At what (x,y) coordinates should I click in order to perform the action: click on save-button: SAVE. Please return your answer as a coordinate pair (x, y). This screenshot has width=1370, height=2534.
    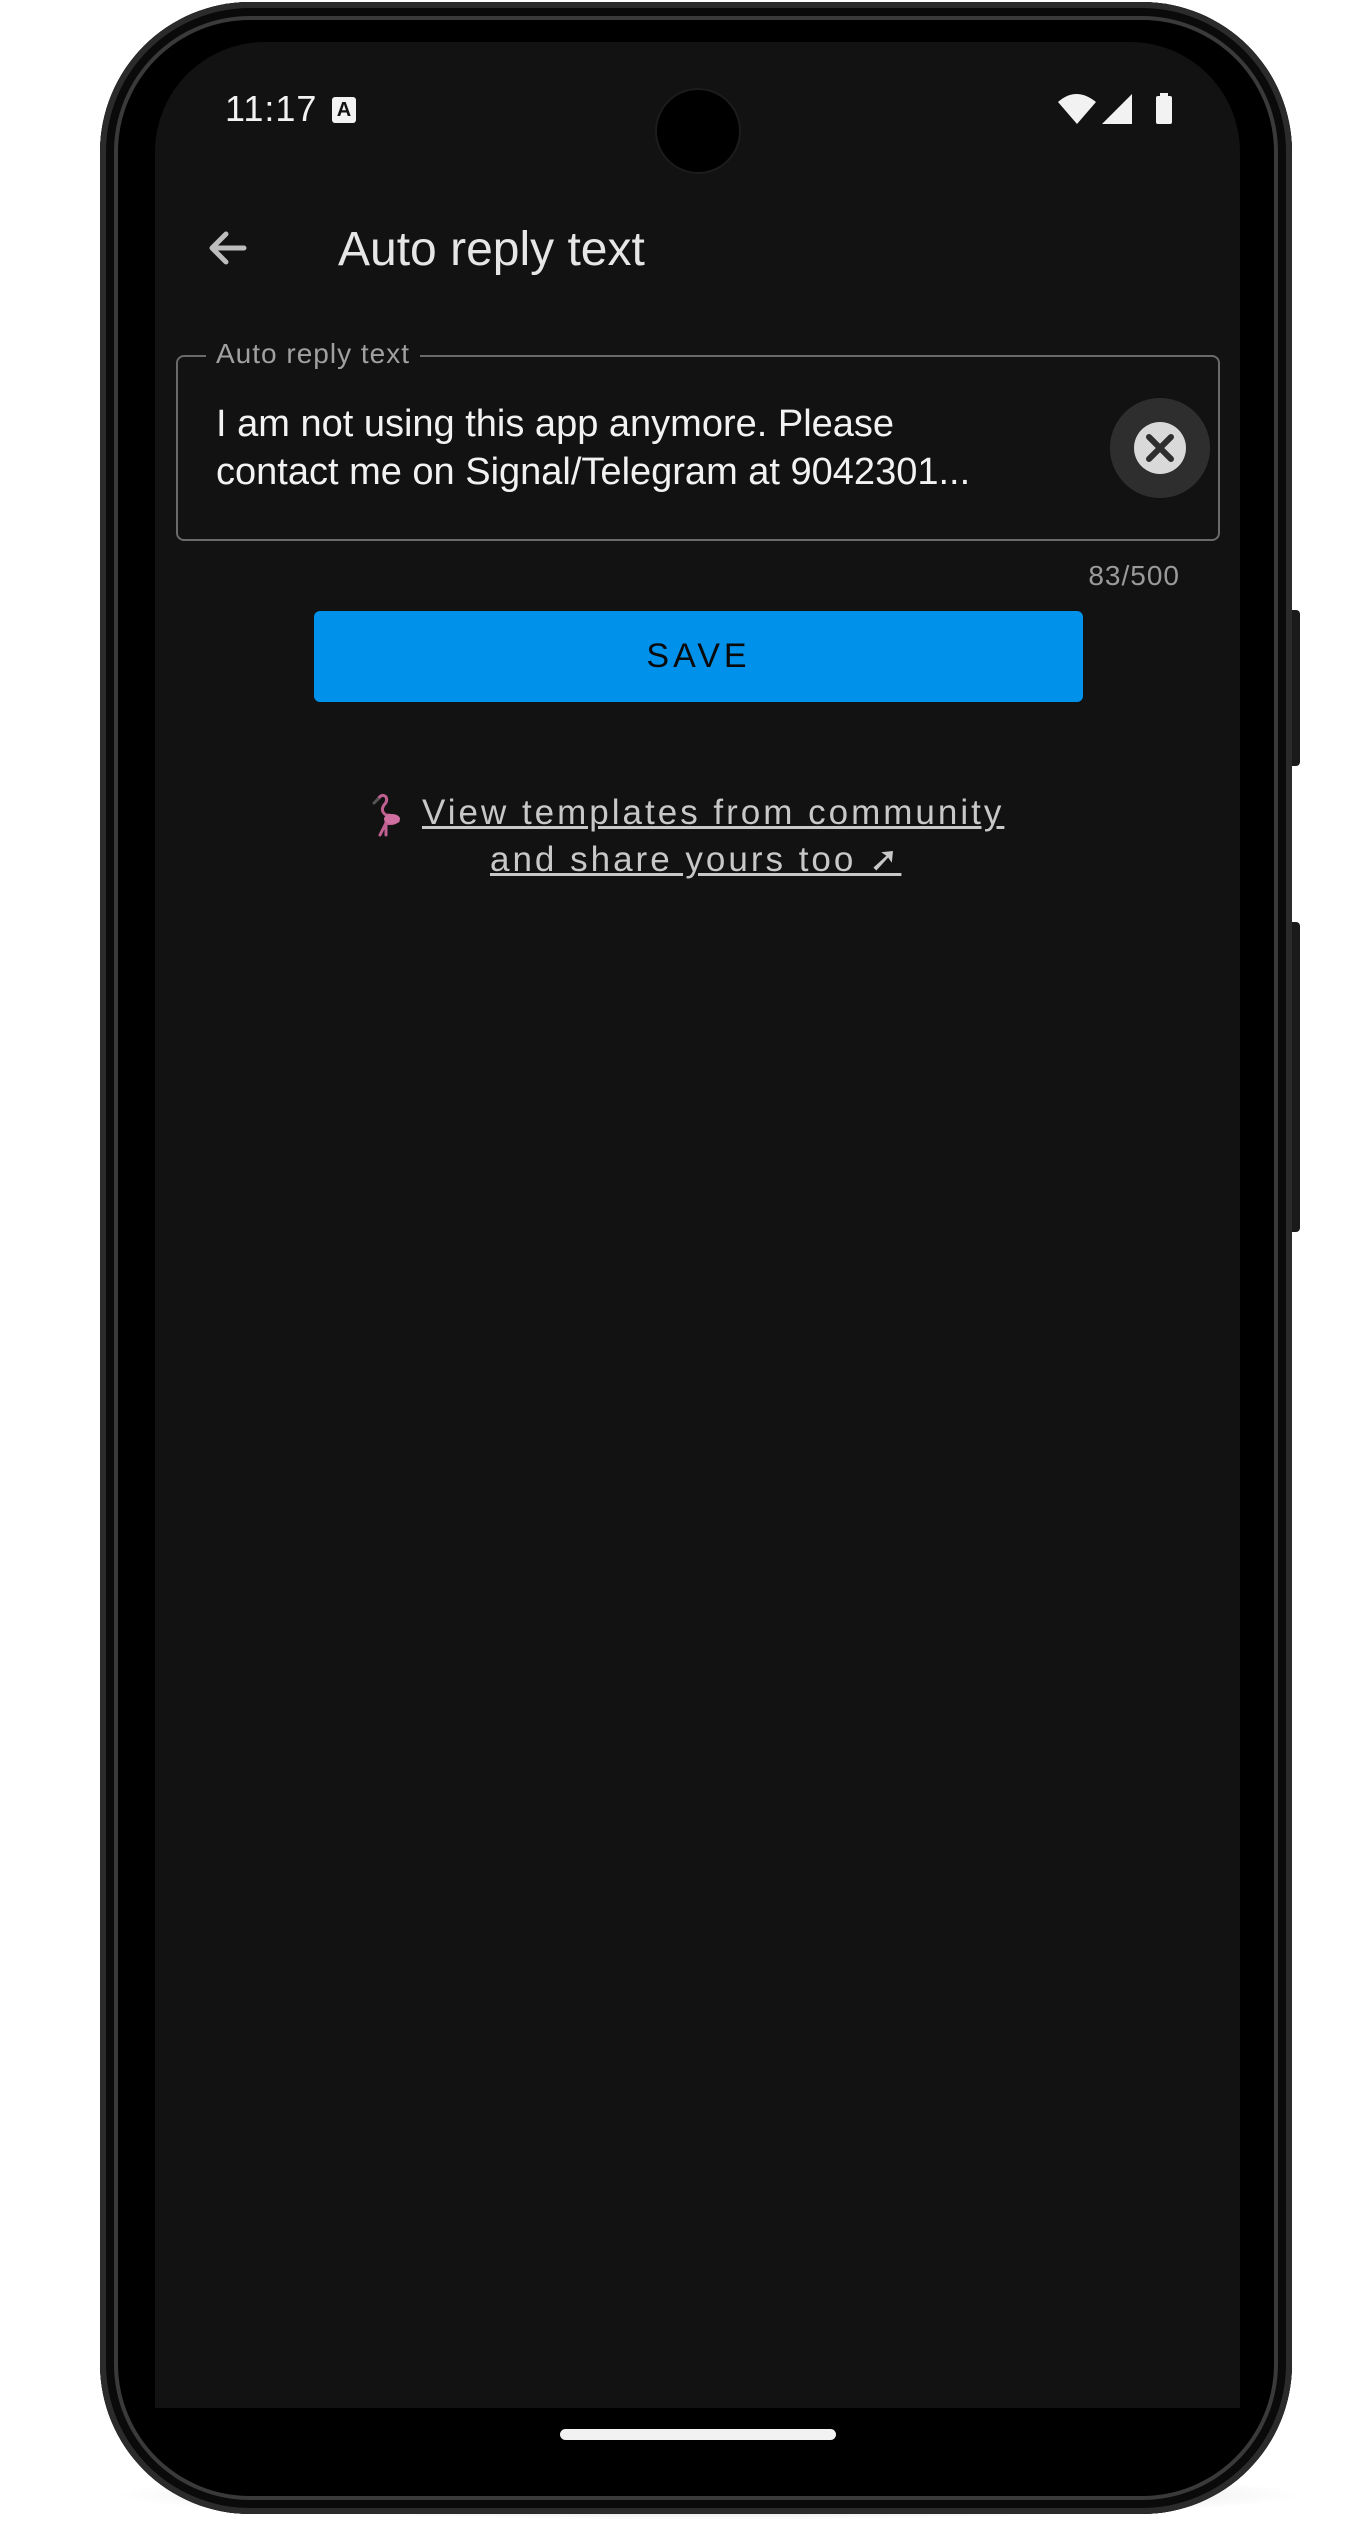
    Looking at the image, I should click on (698, 656).